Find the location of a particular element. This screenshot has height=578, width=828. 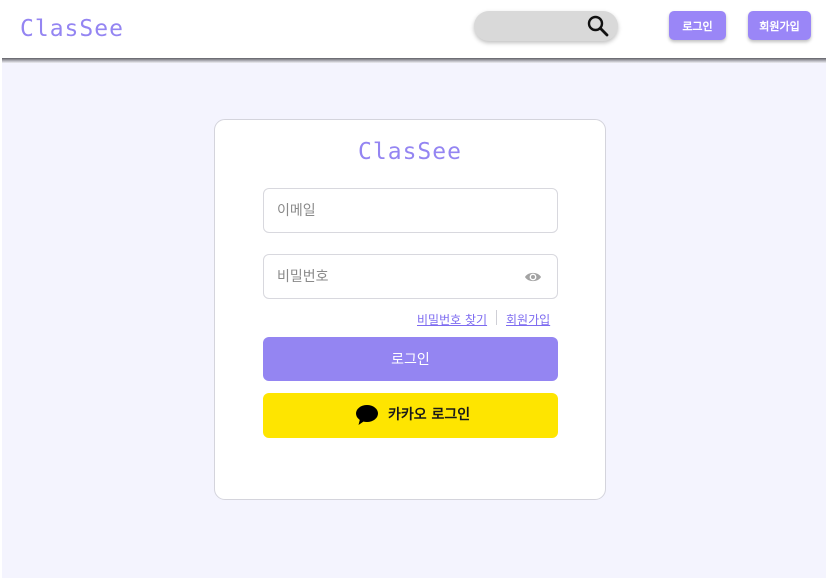

kakao-speech-bubble-icon is located at coordinates (367, 415).